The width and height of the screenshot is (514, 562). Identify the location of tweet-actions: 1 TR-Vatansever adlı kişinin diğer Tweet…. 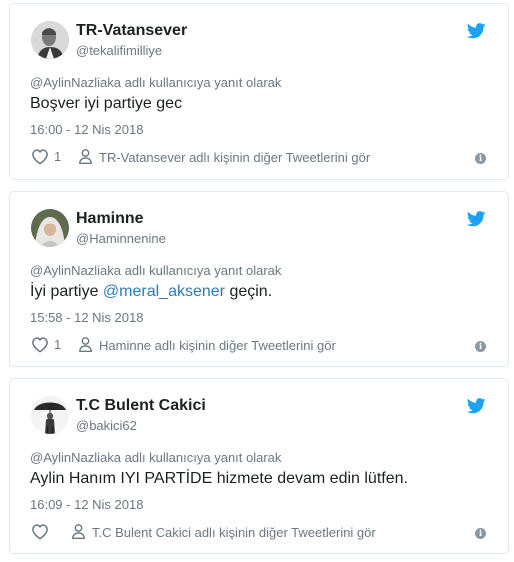
(259, 157).